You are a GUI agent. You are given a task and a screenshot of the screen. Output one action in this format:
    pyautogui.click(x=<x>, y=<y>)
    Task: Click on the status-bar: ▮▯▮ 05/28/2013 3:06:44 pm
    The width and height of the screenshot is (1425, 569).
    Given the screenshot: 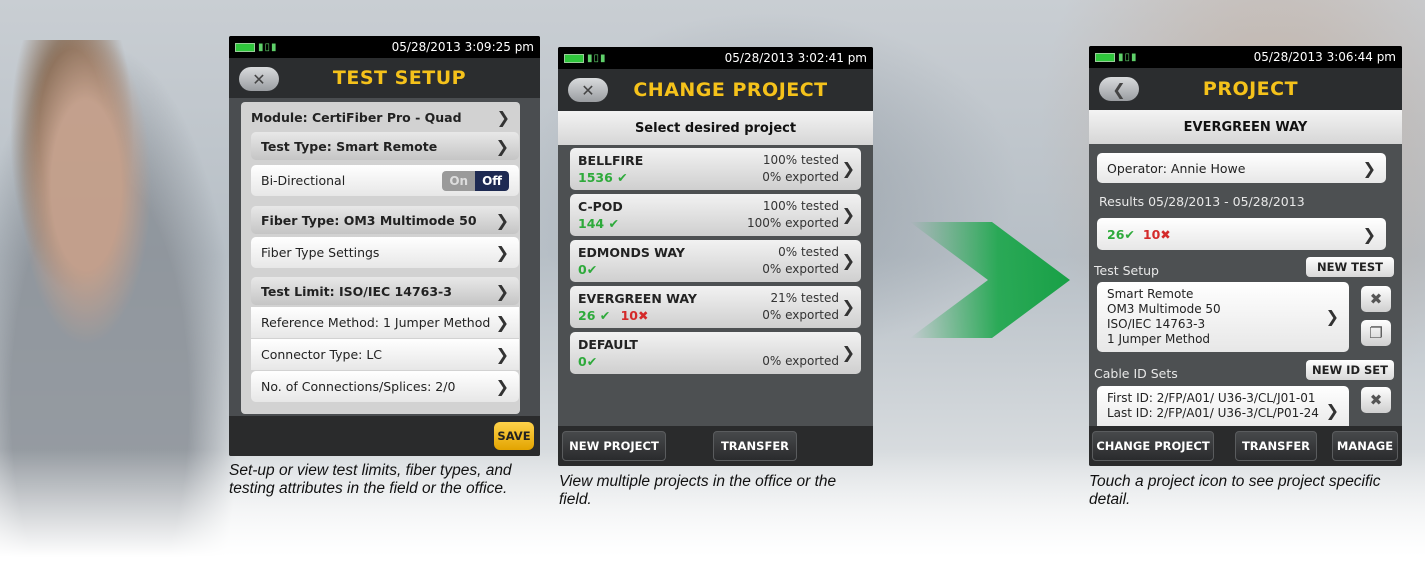 What is the action you would take?
    pyautogui.click(x=1245, y=57)
    